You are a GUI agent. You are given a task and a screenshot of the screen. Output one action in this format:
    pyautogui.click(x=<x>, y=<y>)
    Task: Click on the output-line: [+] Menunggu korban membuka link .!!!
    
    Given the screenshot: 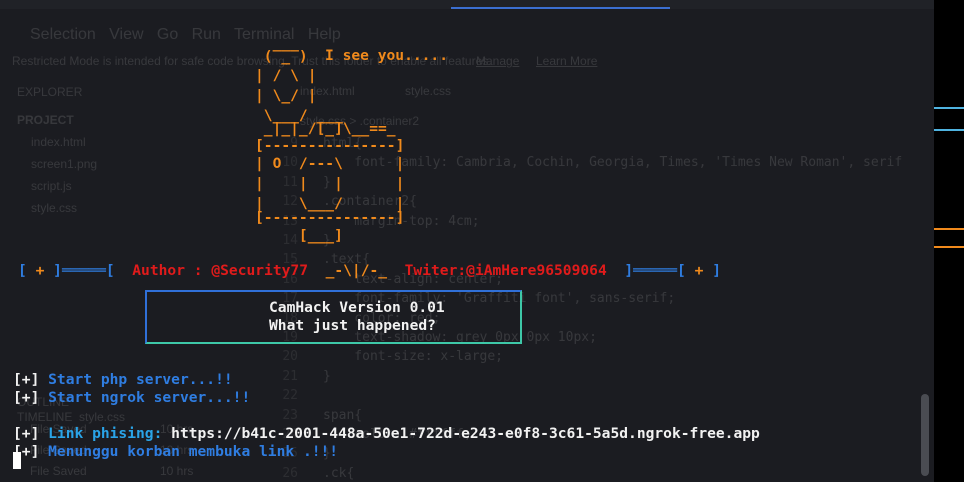 What is the action you would take?
    pyautogui.click(x=175, y=452)
    